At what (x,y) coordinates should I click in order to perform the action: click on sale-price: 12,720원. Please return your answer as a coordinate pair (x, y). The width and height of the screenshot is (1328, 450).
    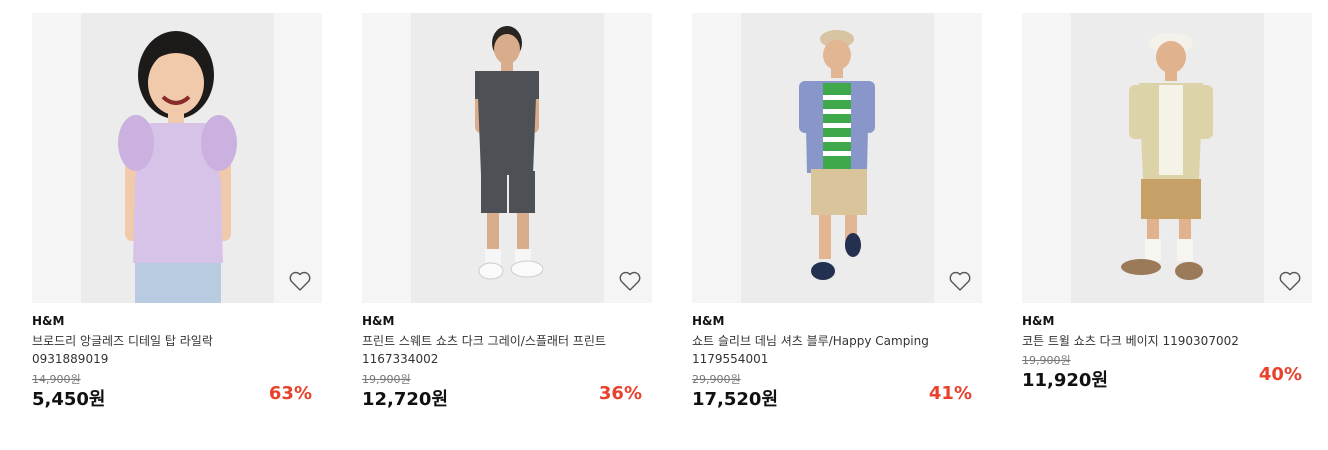
    Looking at the image, I should click on (405, 399).